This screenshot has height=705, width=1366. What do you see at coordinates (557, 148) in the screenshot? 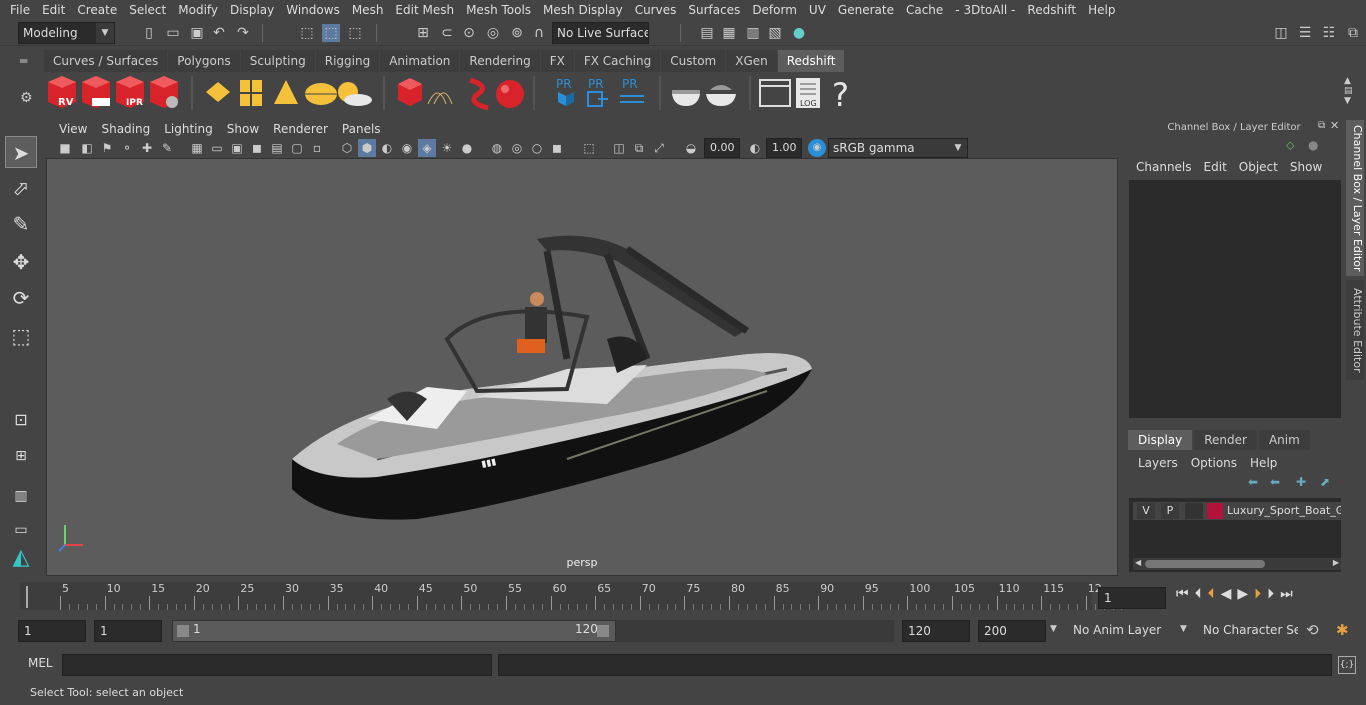
I see `isolate-select-icon: ◼` at bounding box center [557, 148].